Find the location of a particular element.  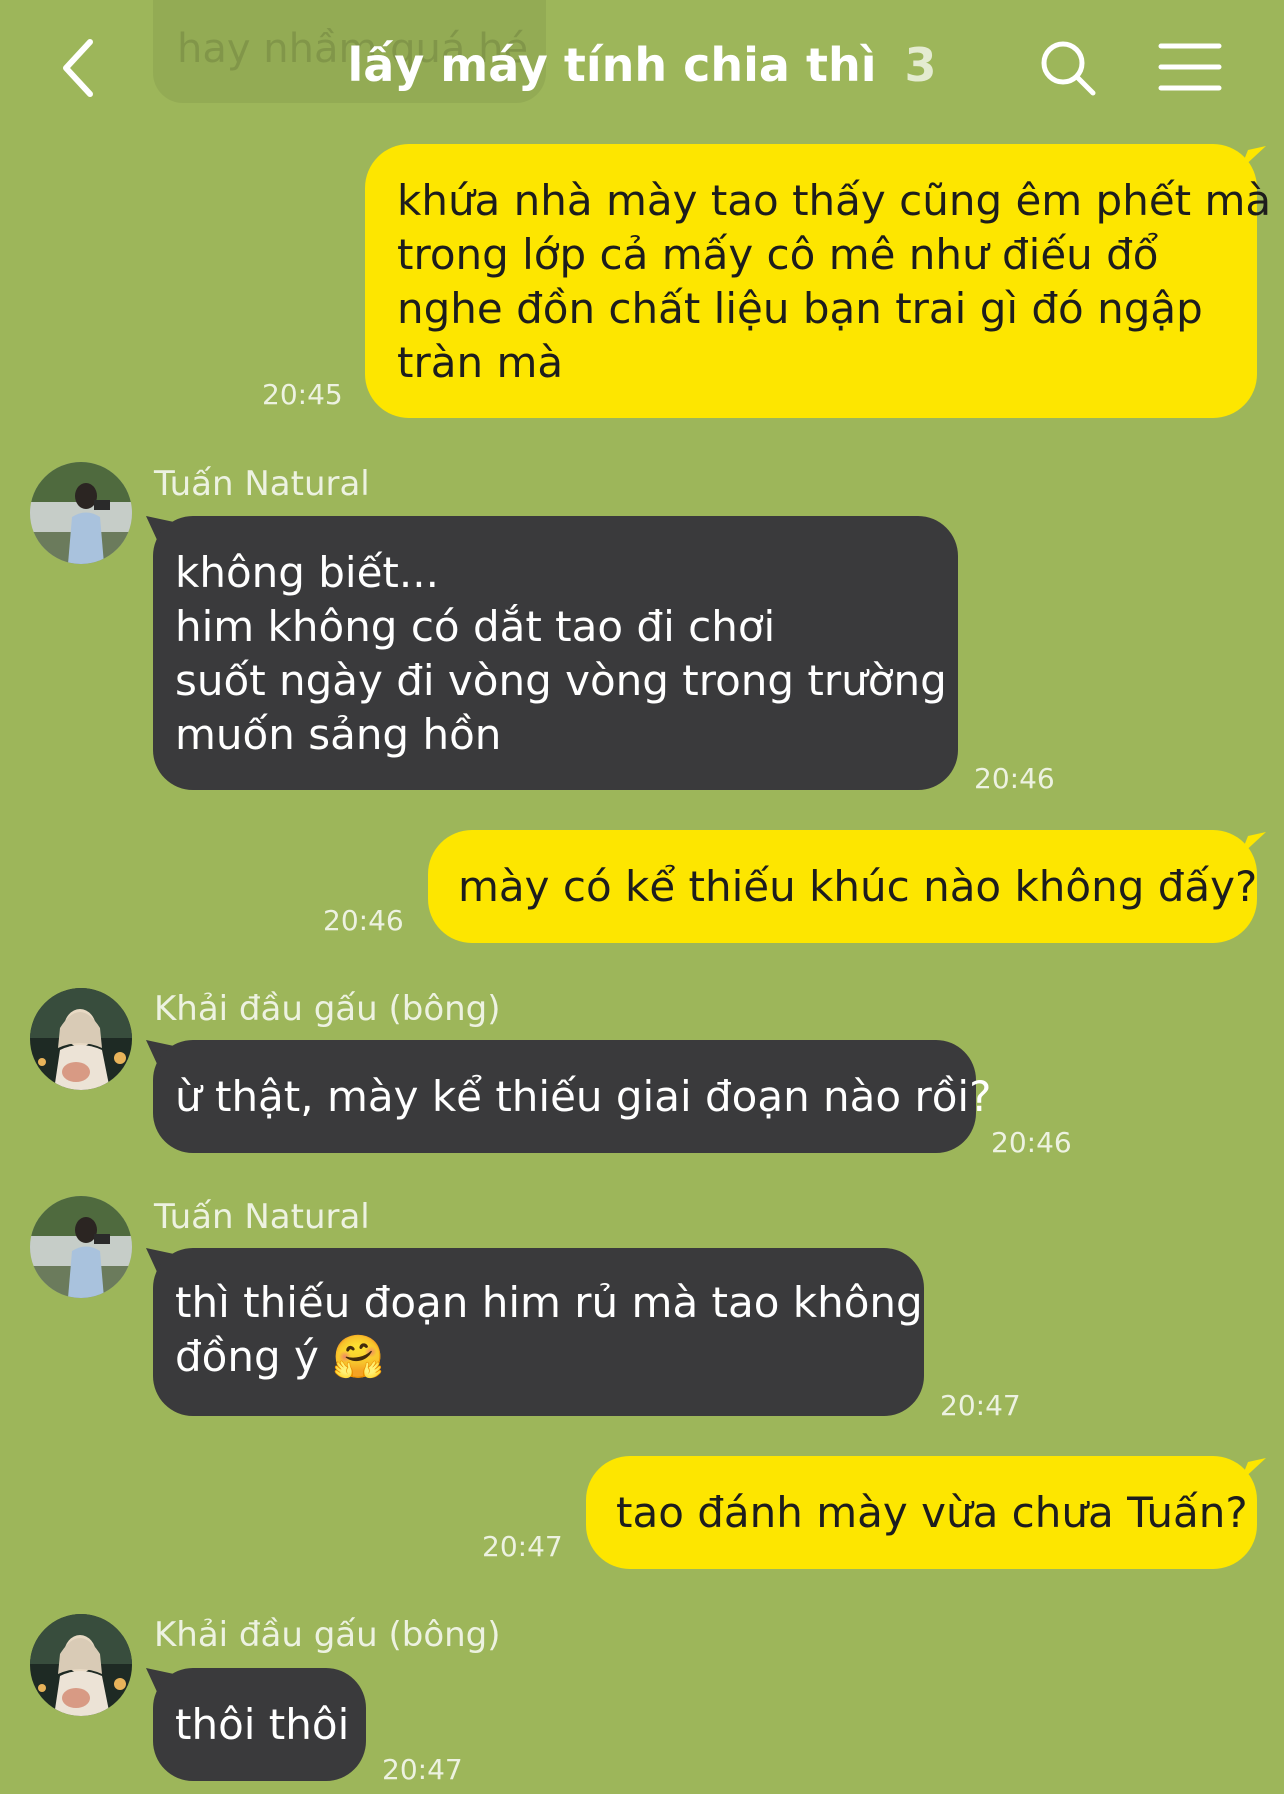

message-bubble: tao đánh mày vừa chưa Tuấn? is located at coordinates (921, 1512).